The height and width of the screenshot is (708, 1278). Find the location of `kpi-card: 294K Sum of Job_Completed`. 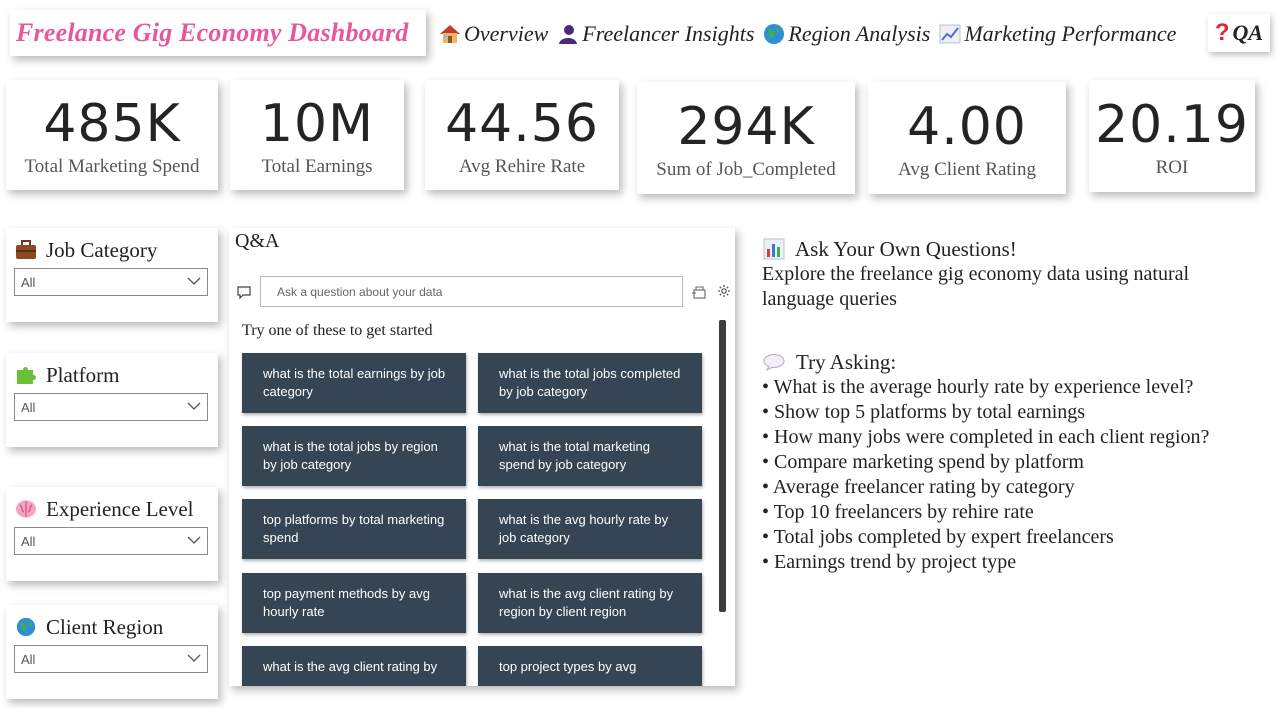

kpi-card: 294K Sum of Job_Completed is located at coordinates (746, 138).